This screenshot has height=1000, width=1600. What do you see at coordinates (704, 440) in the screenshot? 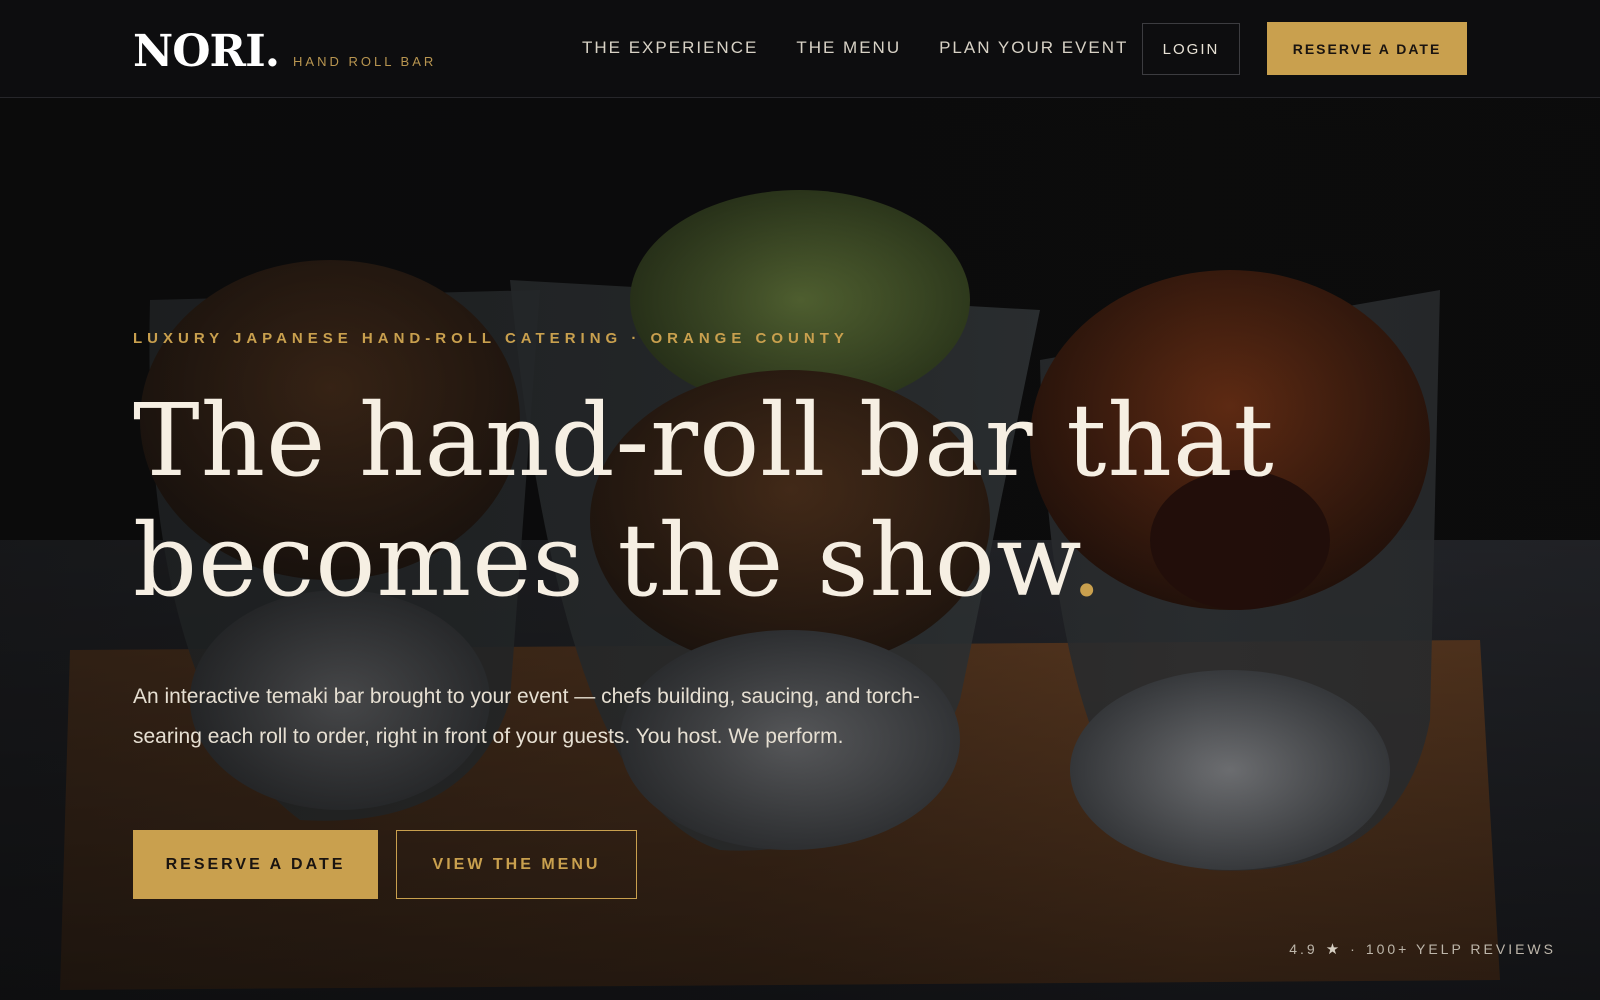
I see `headline-line-1: The hand-roll bar that` at bounding box center [704, 440].